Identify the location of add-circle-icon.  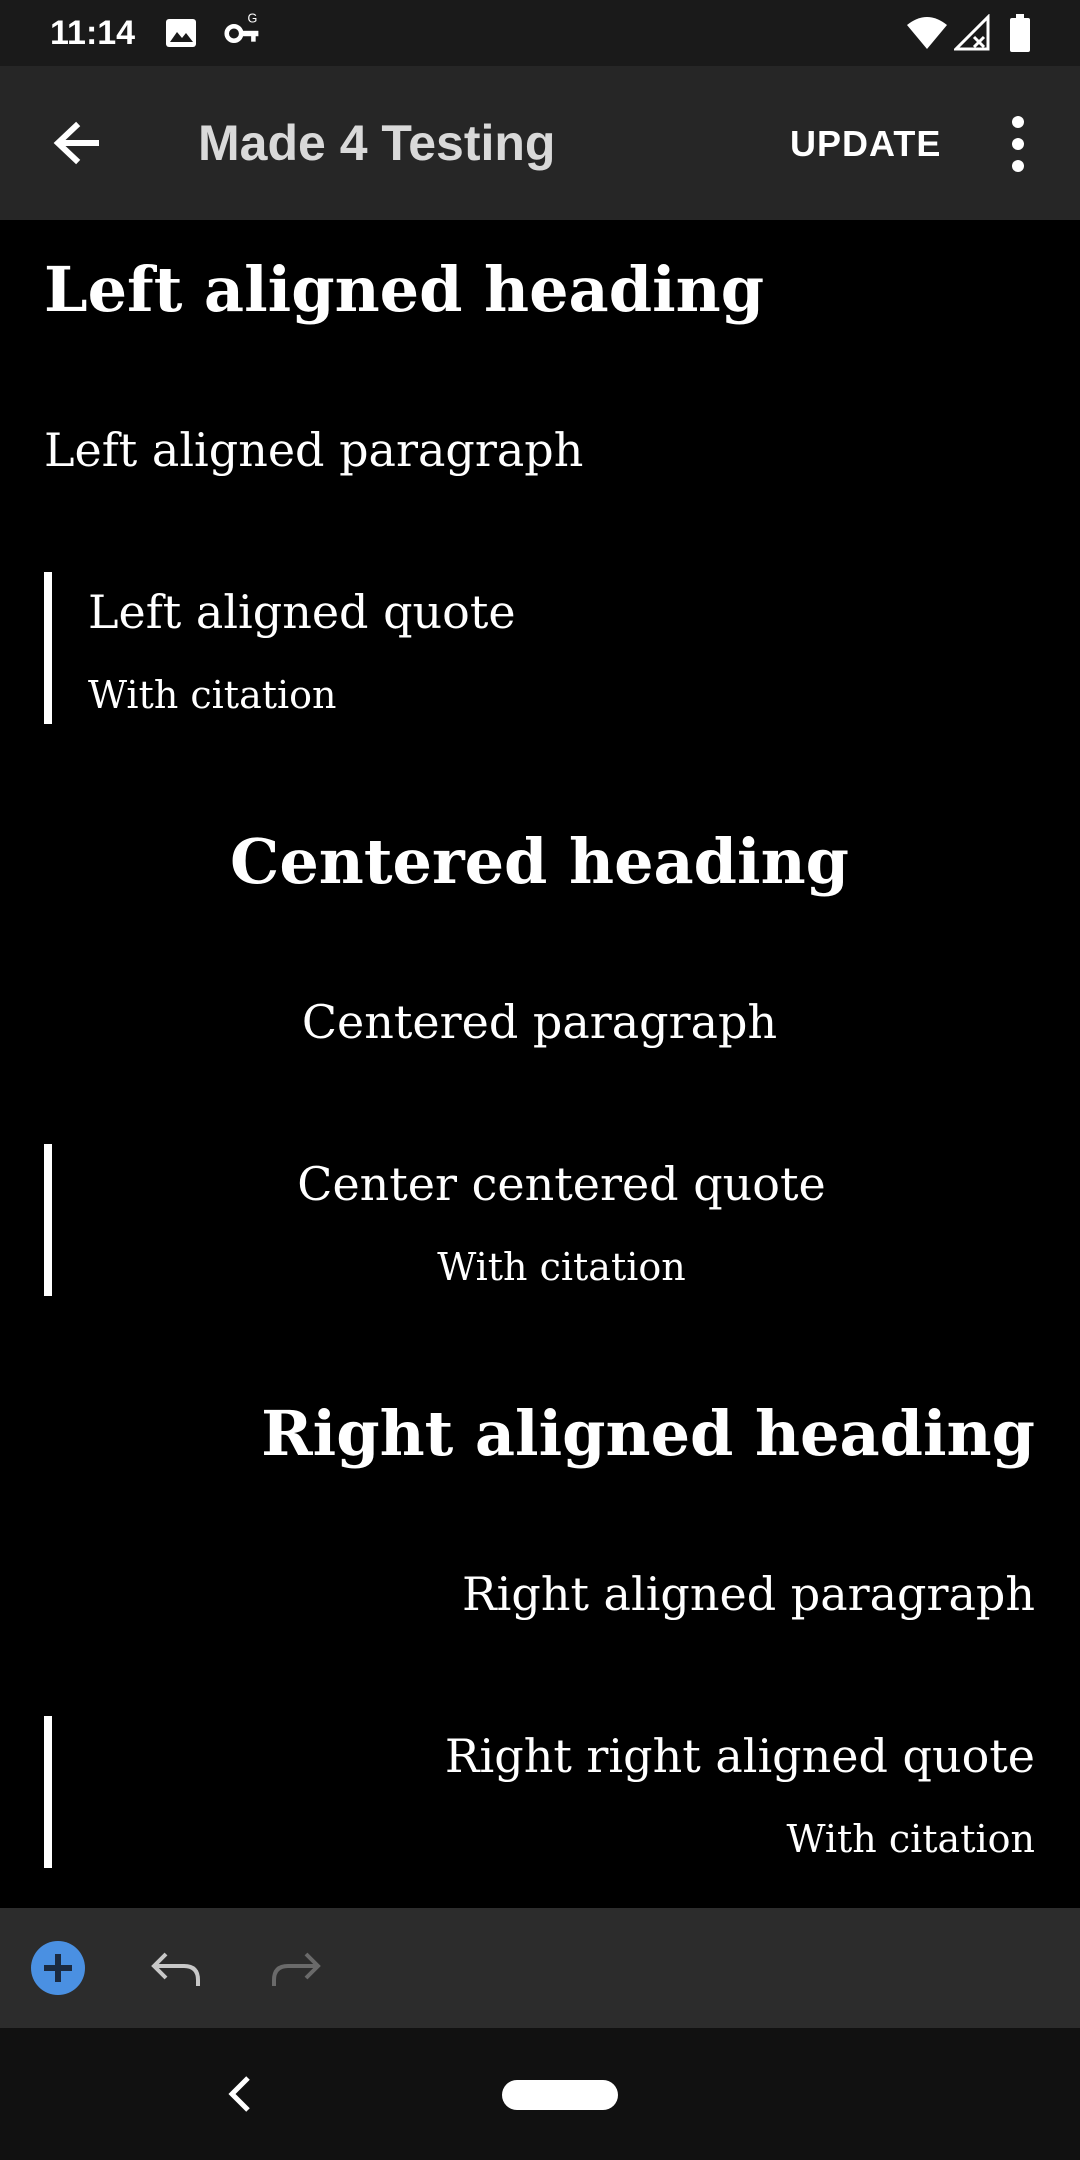
(58, 1968).